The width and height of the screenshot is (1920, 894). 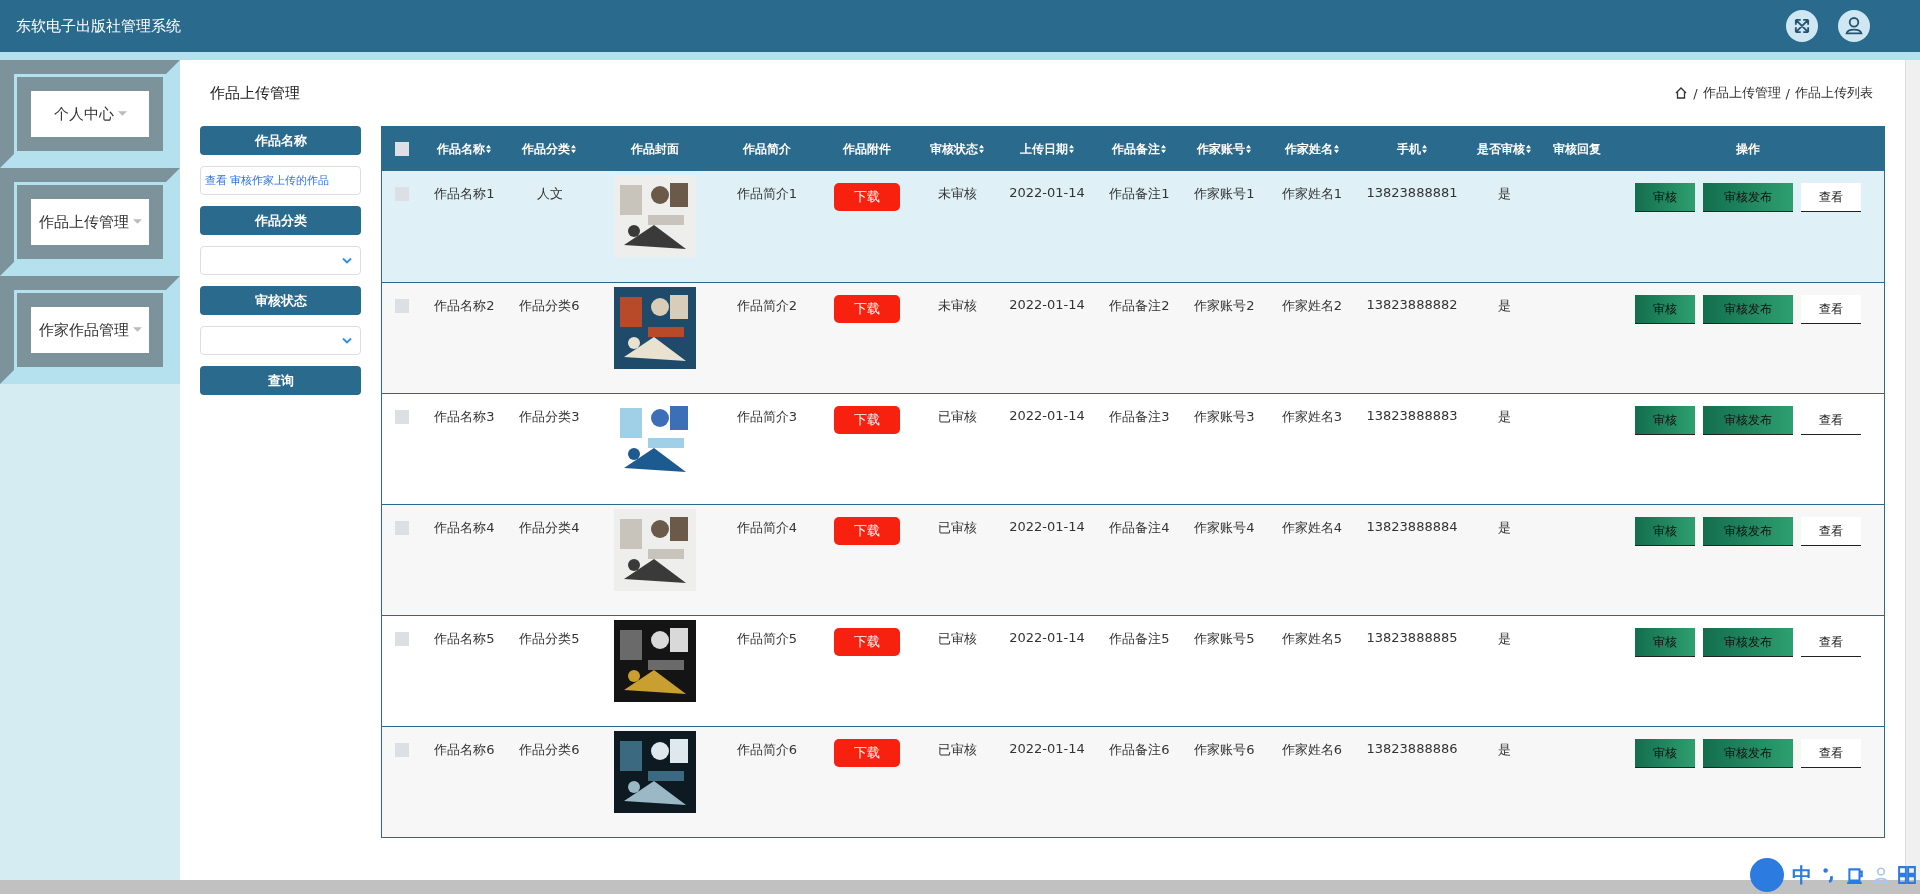 What do you see at coordinates (90, 330) in the screenshot?
I see `menu-item: 作家作品管理` at bounding box center [90, 330].